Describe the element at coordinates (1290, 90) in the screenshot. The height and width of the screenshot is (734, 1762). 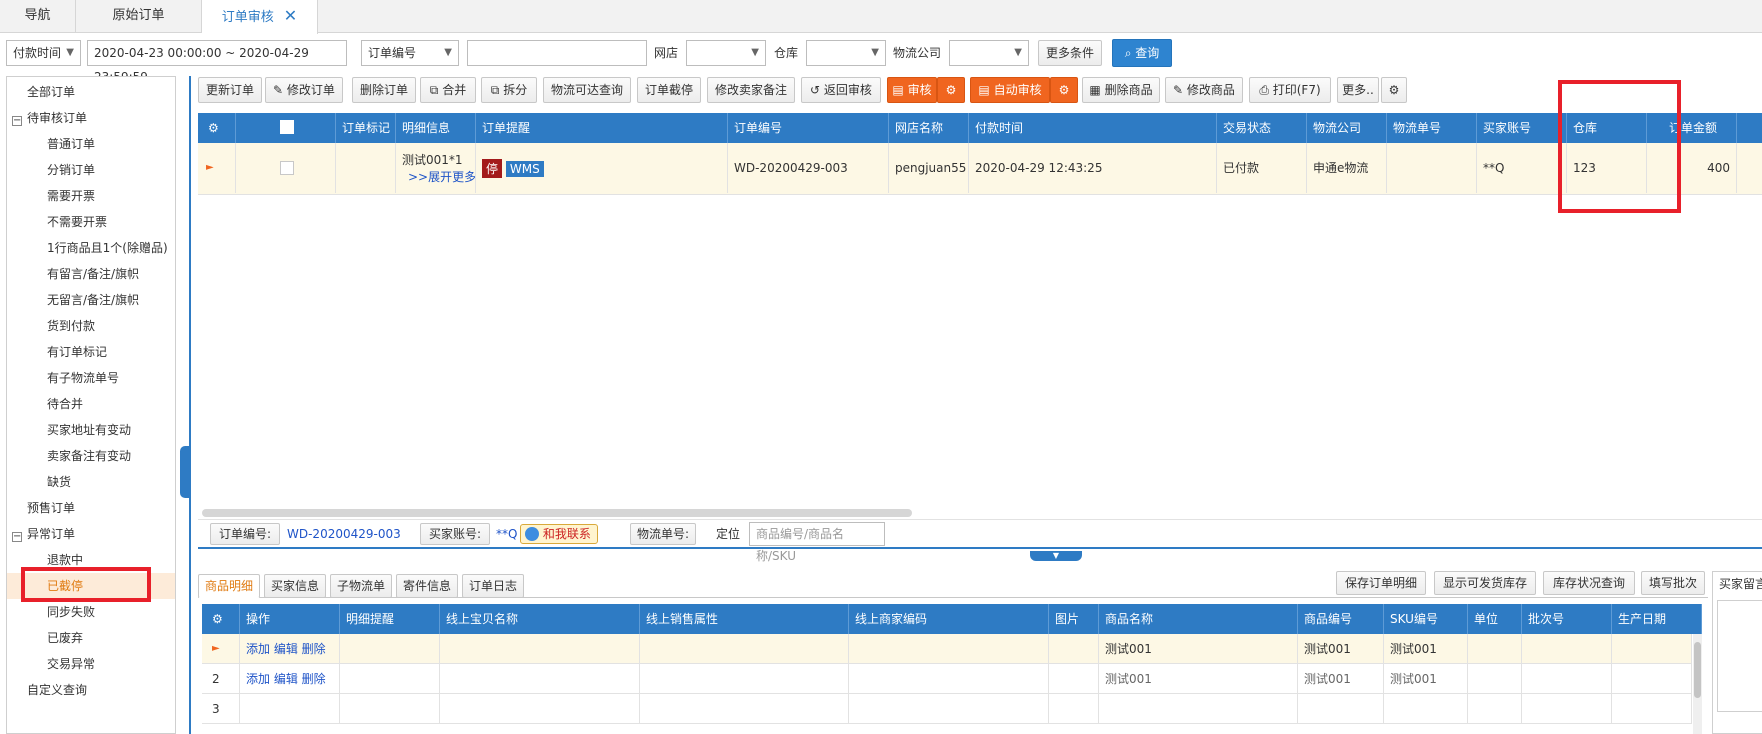
I see `print-button: ⎙ 打印(F7)` at that location.